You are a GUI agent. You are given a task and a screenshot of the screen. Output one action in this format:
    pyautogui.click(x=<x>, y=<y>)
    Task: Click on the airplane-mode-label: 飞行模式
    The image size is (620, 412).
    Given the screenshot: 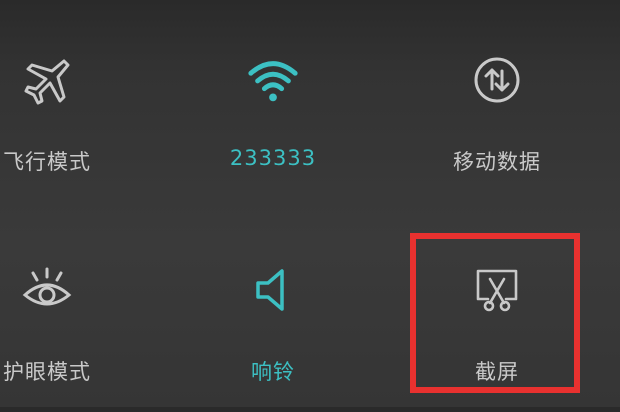 What is the action you would take?
    pyautogui.click(x=47, y=162)
    